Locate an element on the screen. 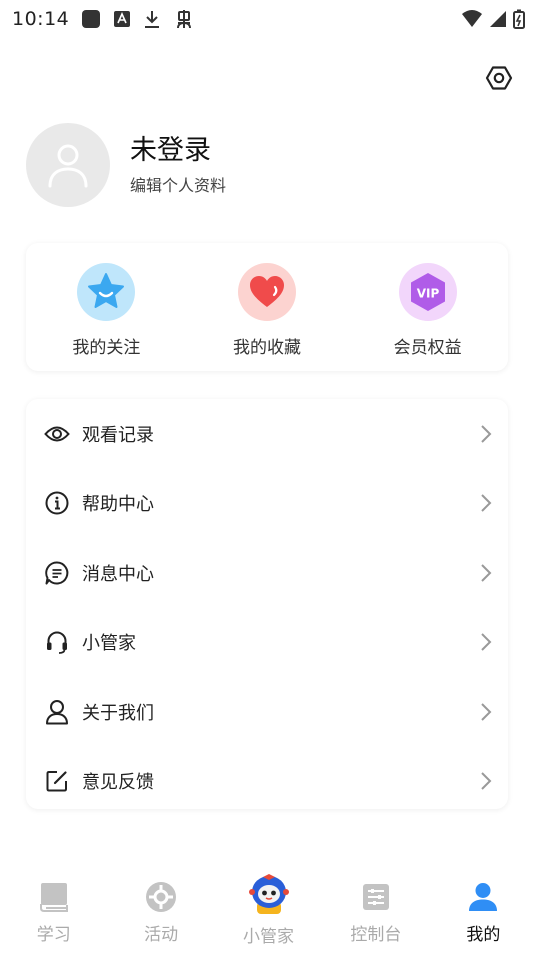 Image resolution: width=537 pixels, height=956 pixels. quick-action-label: 我的收藏 is located at coordinates (267, 348).